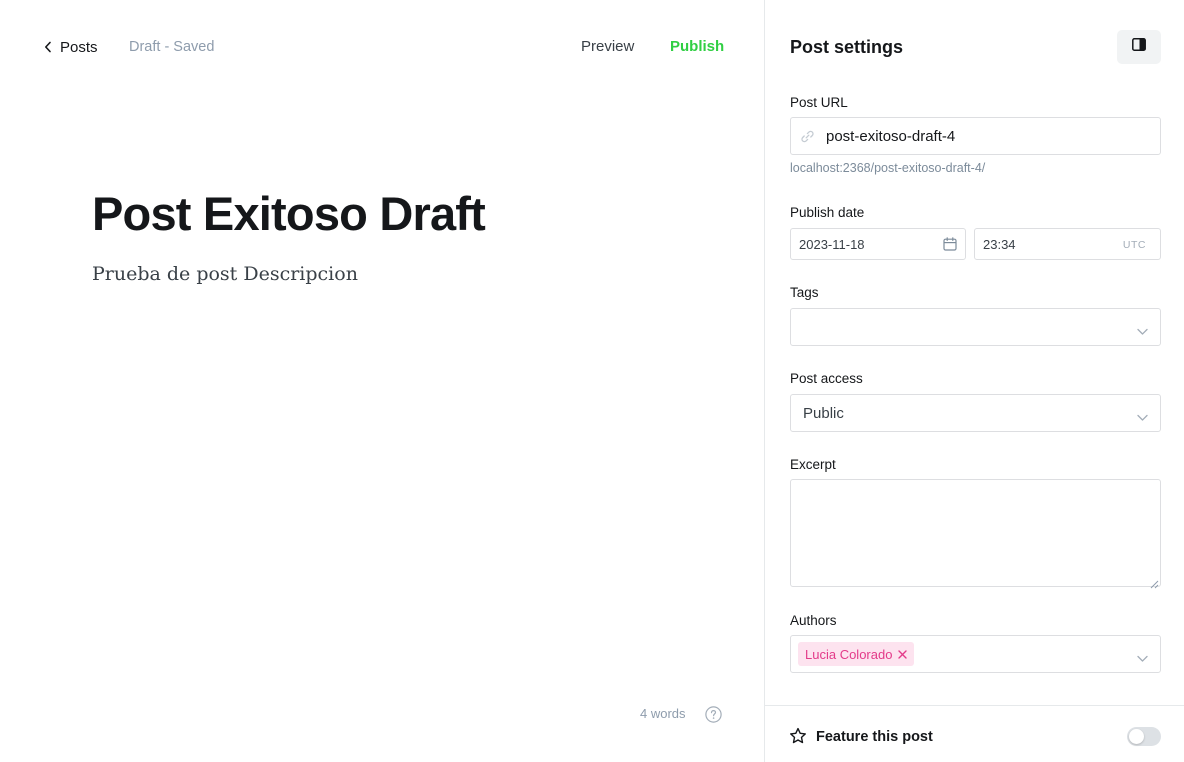 The width and height of the screenshot is (1184, 762). Describe the element at coordinates (975, 654) in the screenshot. I see `authors-select: Lucia Colorado` at that location.